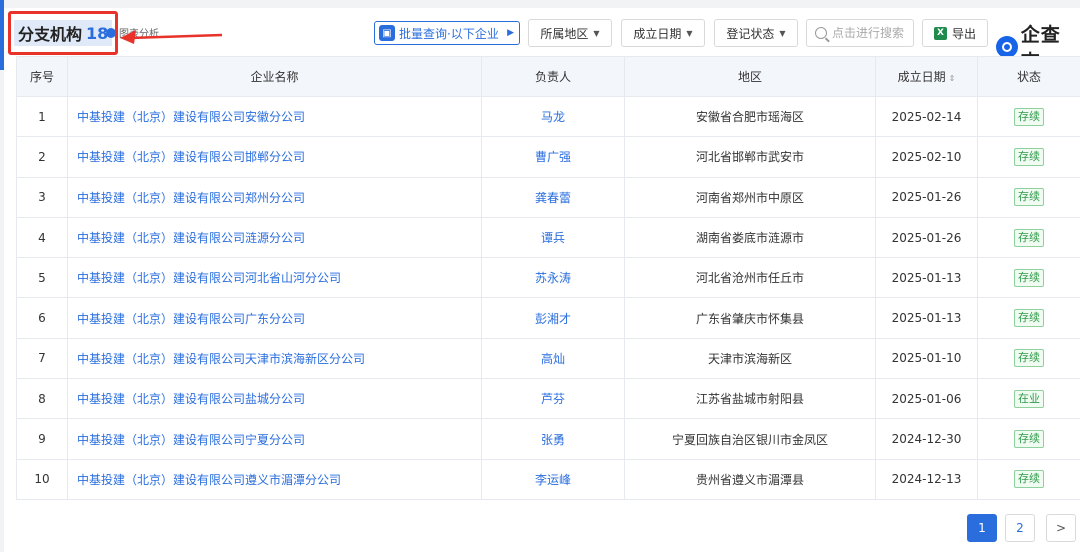 This screenshot has width=1080, height=552. I want to click on company-name-link: 中基投建（北京）建设有限公司天津市滨海新区分公司, so click(274, 358).